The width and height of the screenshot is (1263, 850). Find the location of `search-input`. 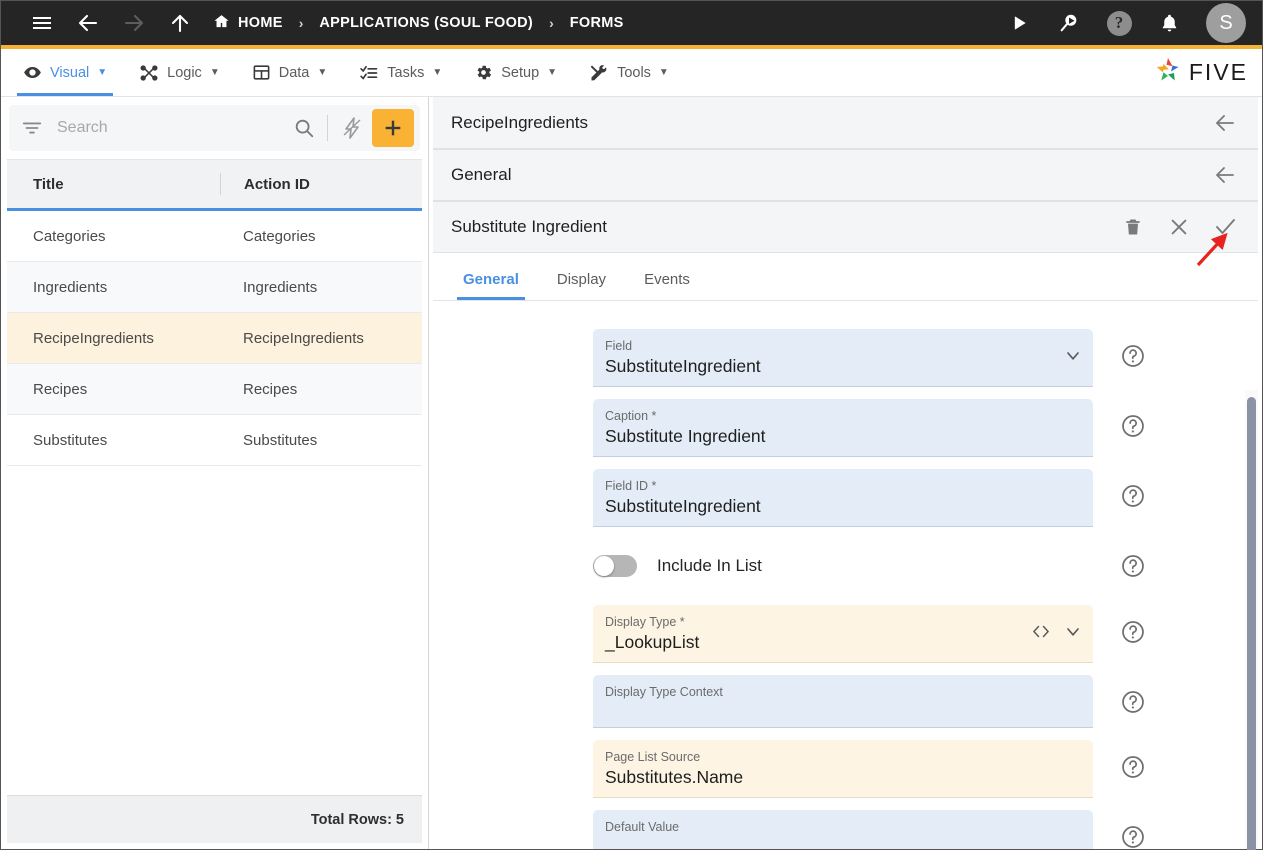

search-input is located at coordinates (165, 128).